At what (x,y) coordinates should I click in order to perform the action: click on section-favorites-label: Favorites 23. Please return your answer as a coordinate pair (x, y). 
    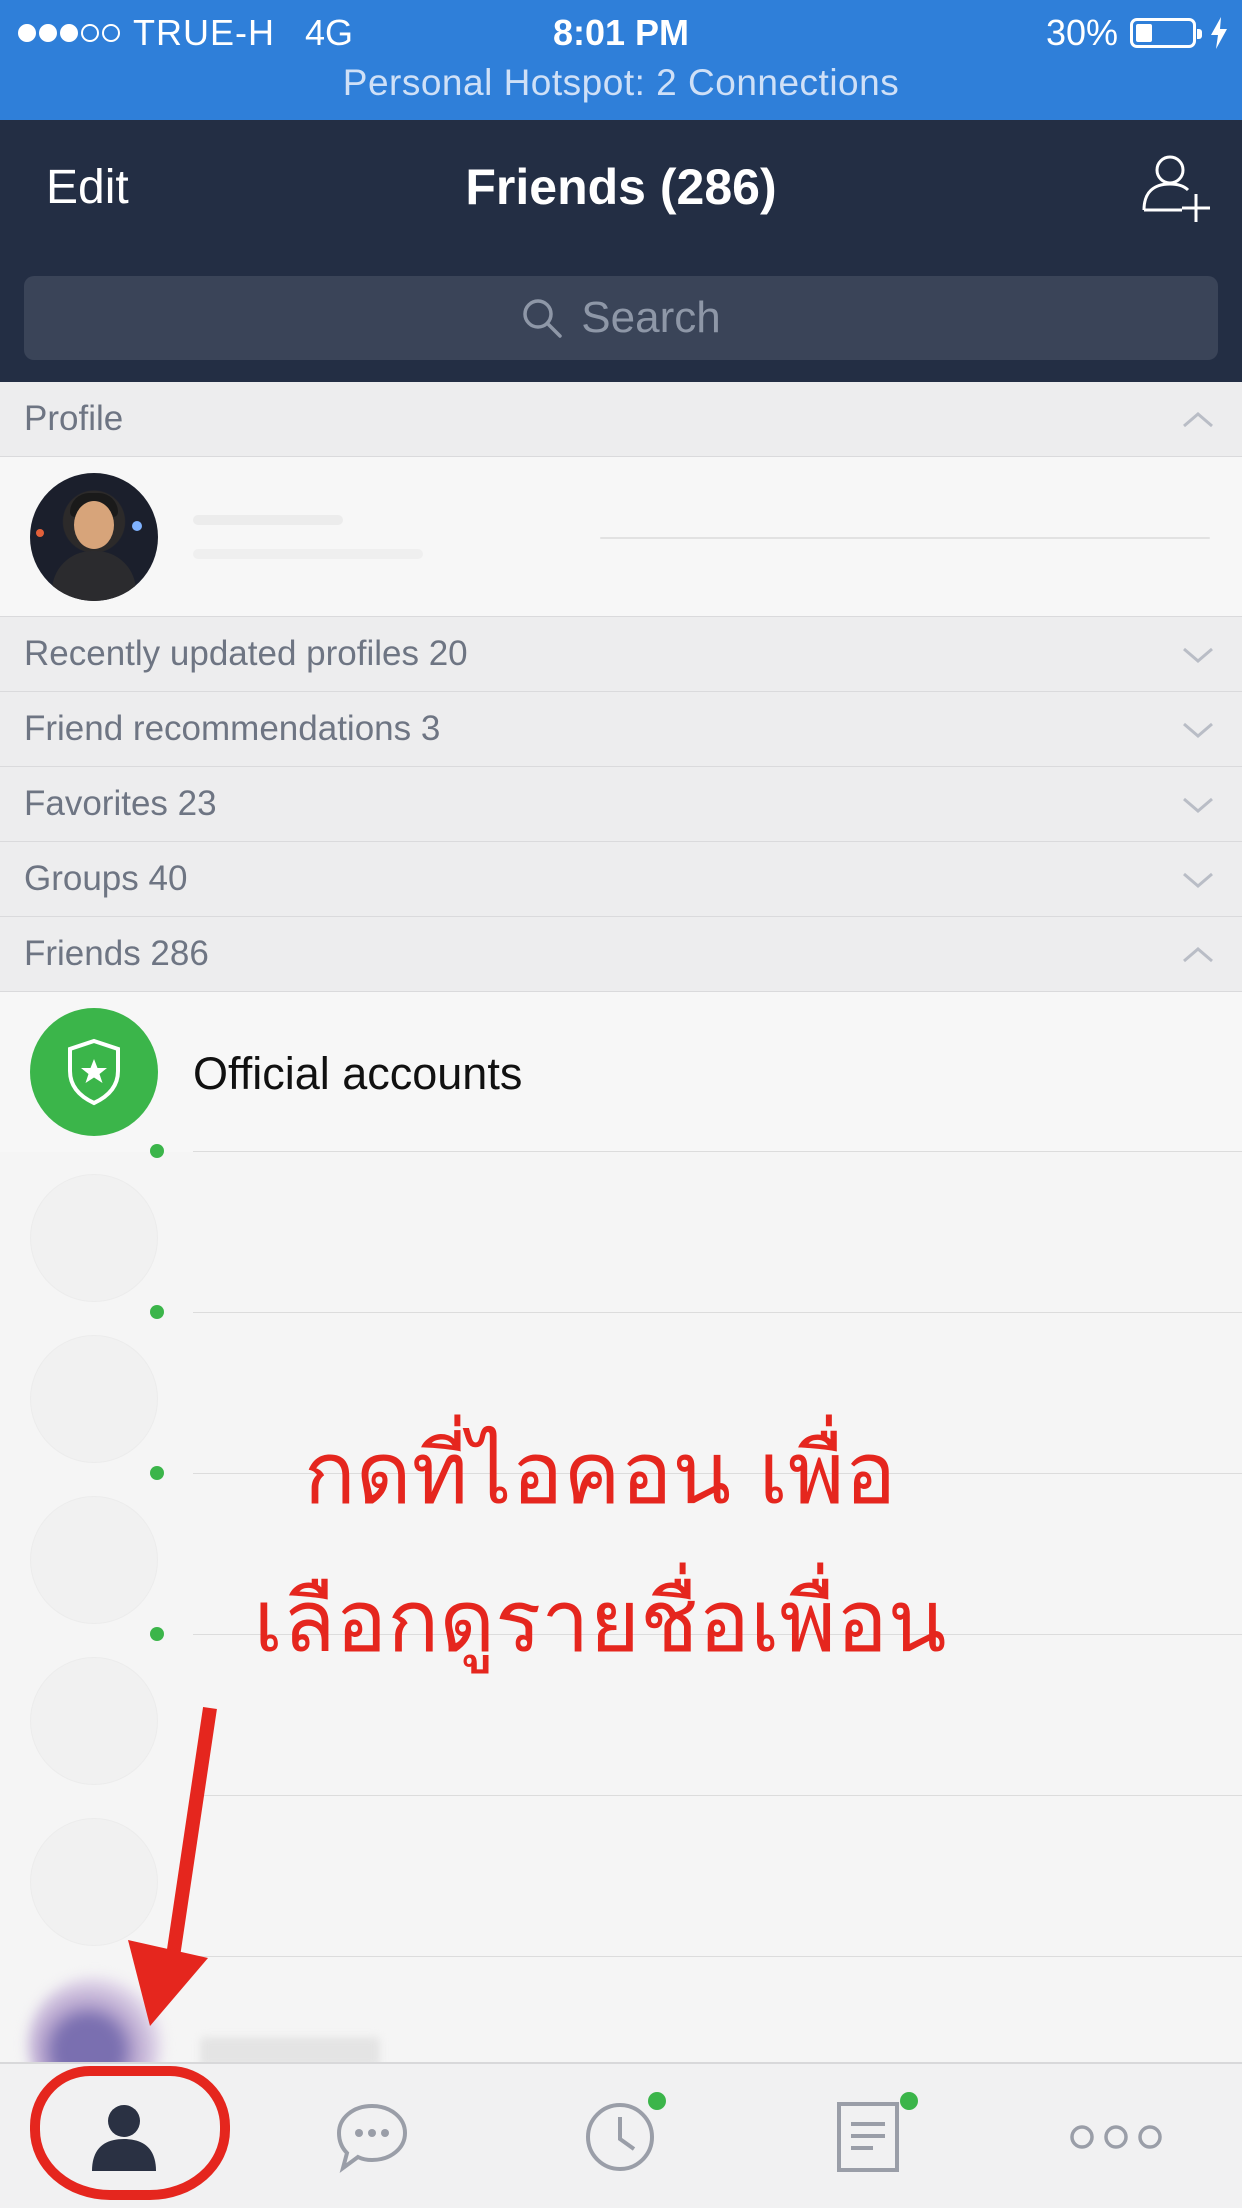
    Looking at the image, I should click on (120, 803).